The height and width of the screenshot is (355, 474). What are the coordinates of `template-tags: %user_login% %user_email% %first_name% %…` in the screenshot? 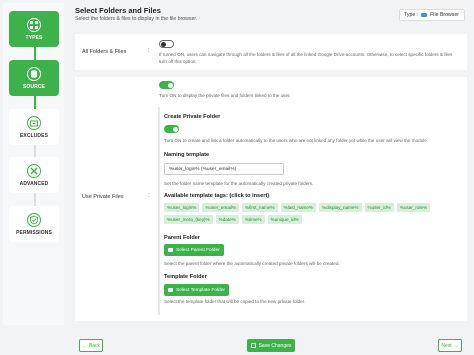 It's located at (311, 213).